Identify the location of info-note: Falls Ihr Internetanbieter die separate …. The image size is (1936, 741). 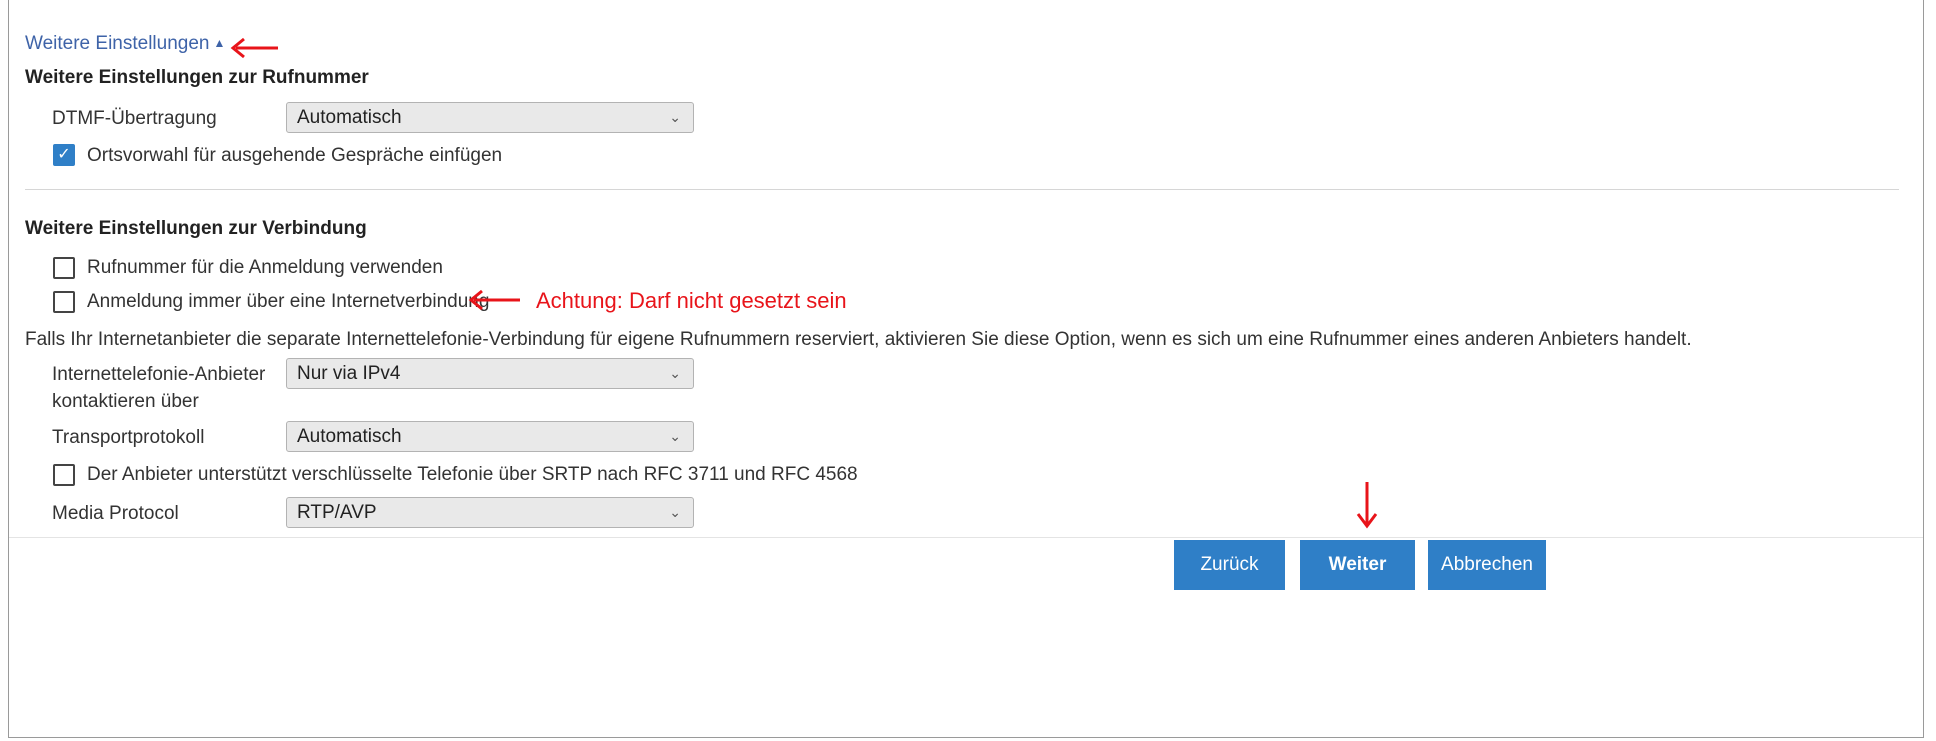
(858, 339).